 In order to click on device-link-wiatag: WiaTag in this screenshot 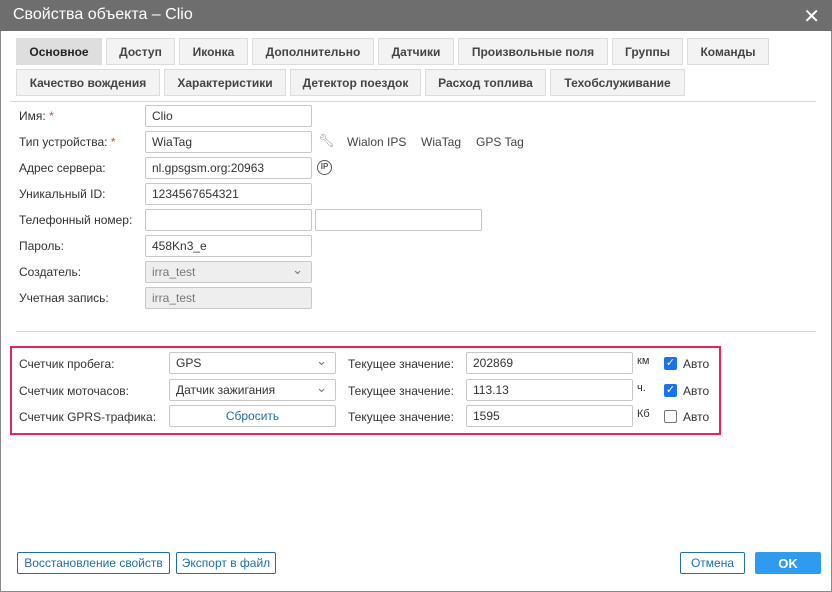, I will do `click(441, 142)`.